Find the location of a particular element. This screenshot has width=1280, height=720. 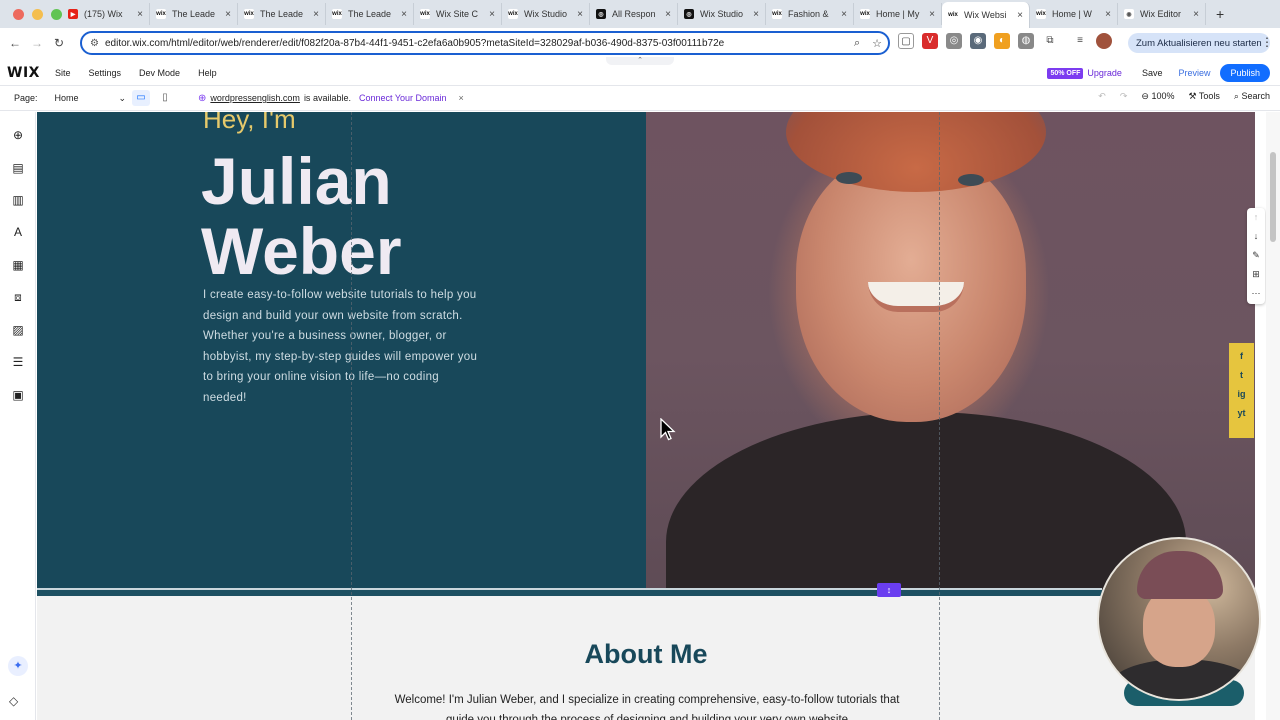

close-icon: × is located at coordinates (461, 98).